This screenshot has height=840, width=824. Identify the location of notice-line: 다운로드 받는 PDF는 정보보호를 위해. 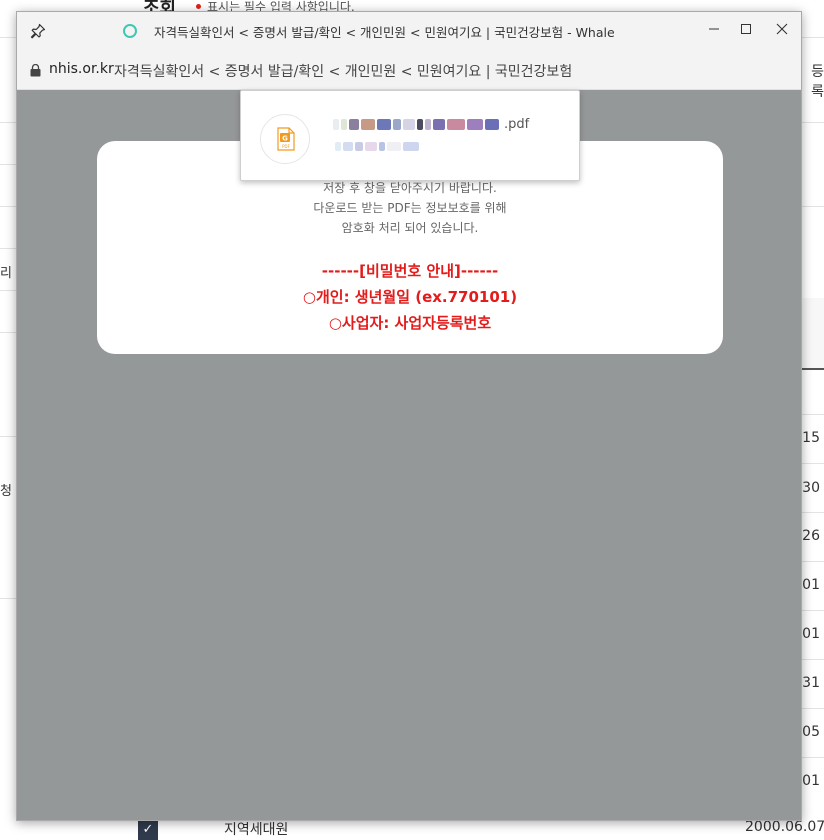
(410, 208).